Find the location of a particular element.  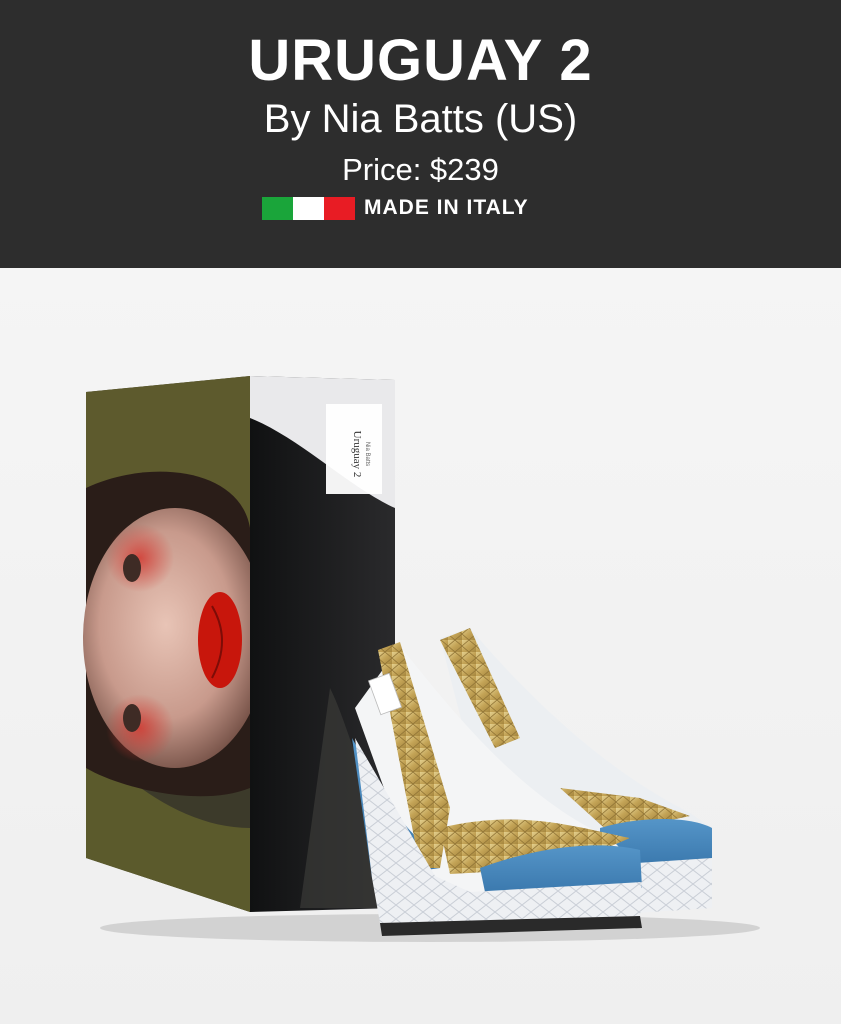

box-label-name: Uruguay 2 is located at coordinates (357, 454).